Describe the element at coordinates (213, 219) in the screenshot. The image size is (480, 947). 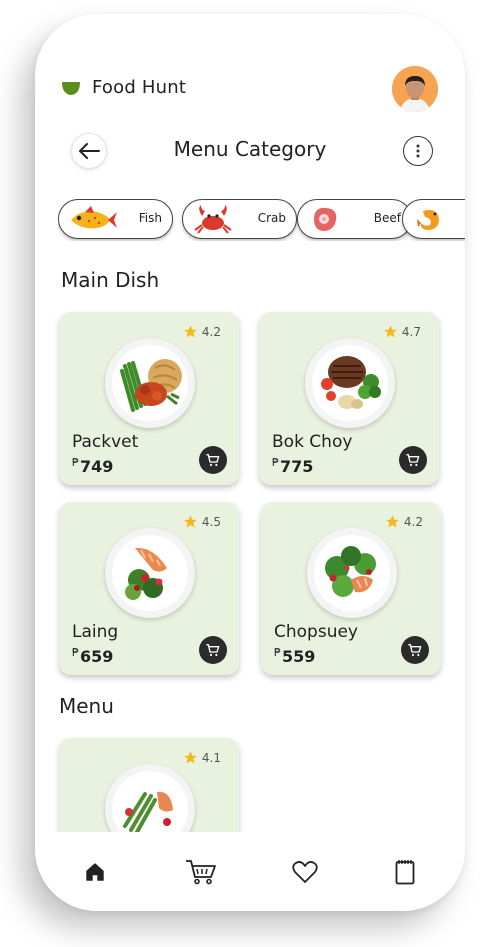
I see `crab-icon` at that location.